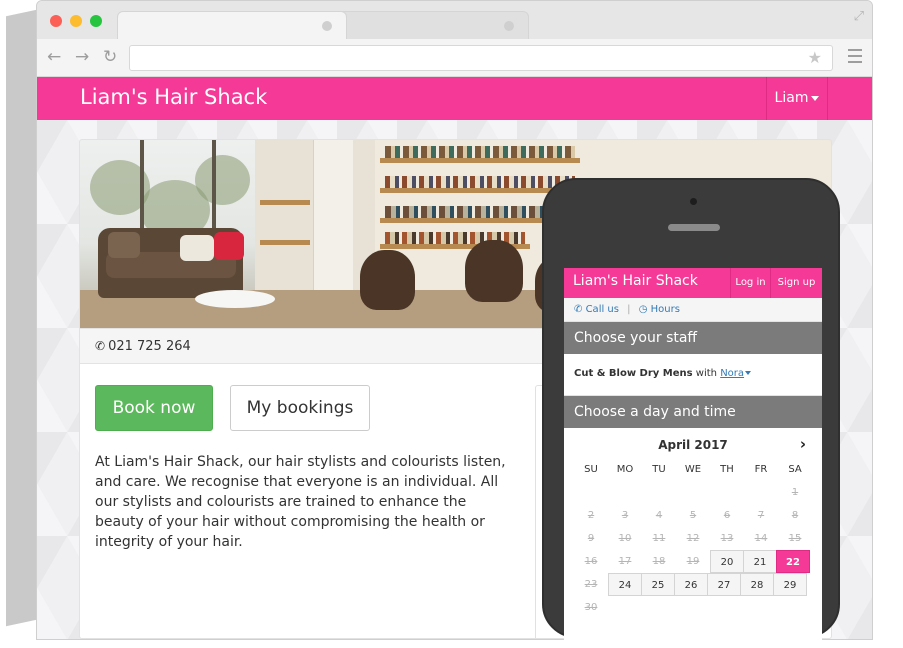  I want to click on phone-icon: ✆, so click(100, 346).